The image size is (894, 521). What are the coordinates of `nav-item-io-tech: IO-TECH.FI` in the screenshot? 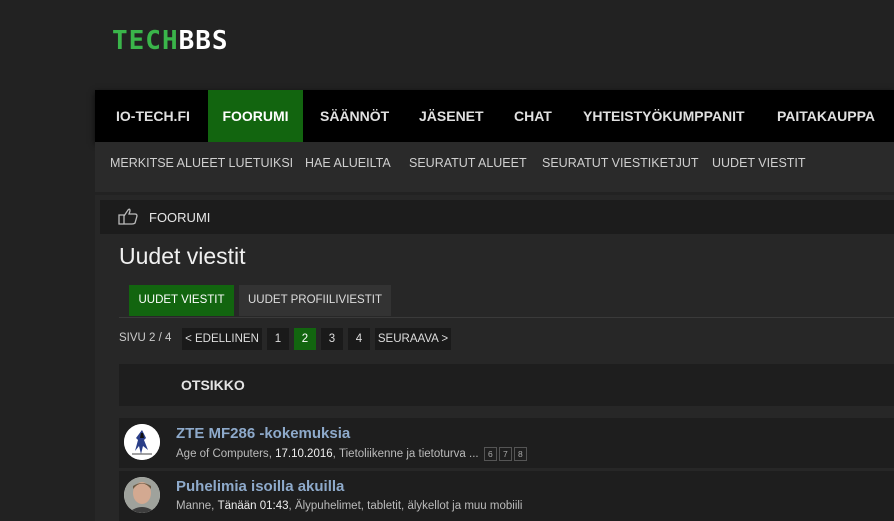 It's located at (153, 116).